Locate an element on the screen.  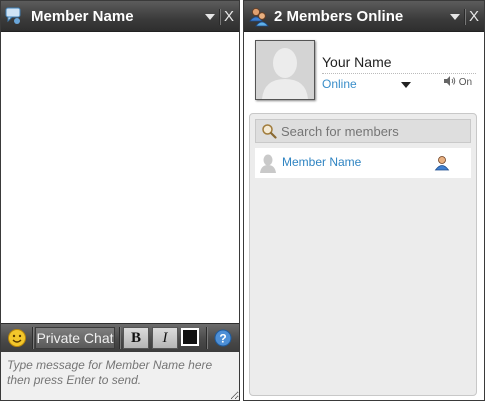
search-icon is located at coordinates (269, 133).